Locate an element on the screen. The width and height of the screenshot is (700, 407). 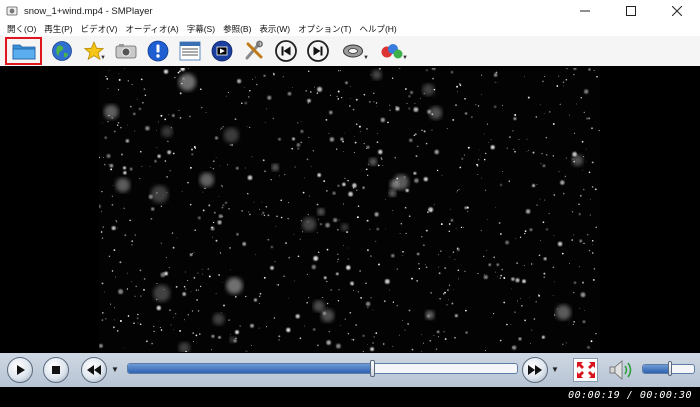
menu-browse: 参照(B) is located at coordinates (237, 29).